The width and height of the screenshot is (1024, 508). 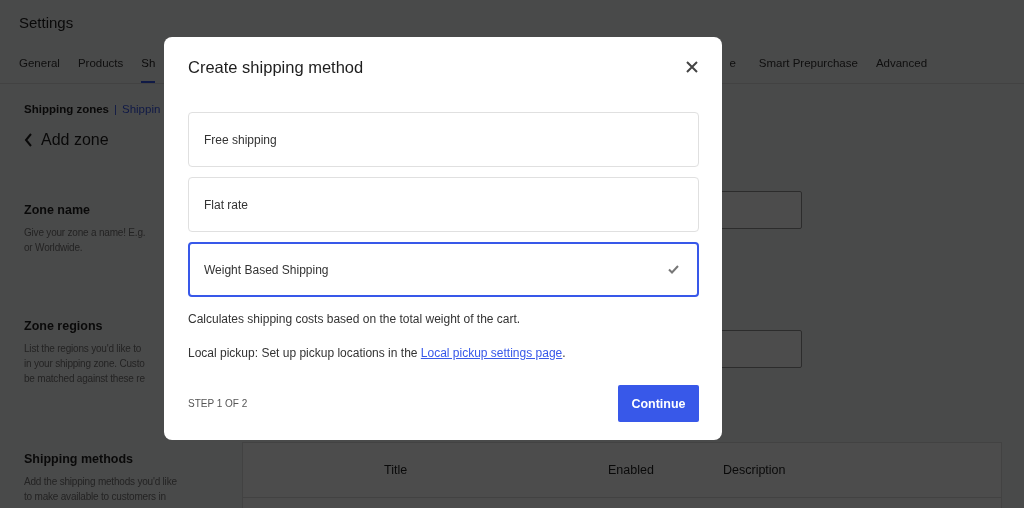 I want to click on shipping-method-option: Flat rate, so click(x=443, y=204).